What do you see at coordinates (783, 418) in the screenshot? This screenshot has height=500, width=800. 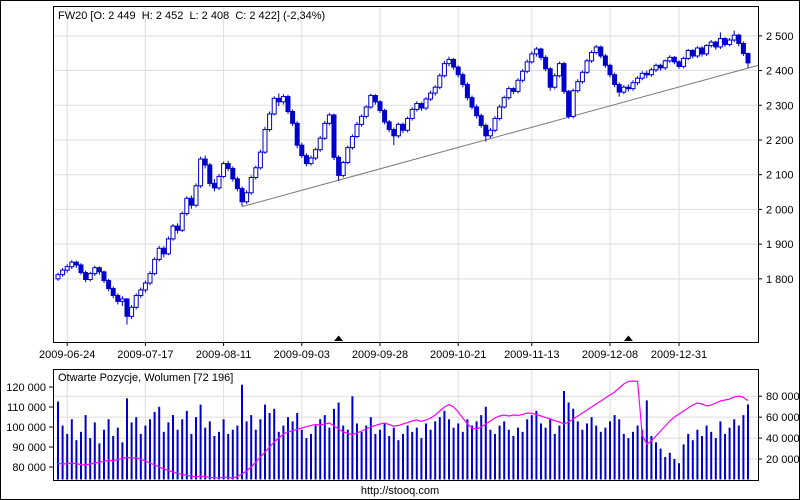 I see `svg-text: 60 000` at bounding box center [783, 418].